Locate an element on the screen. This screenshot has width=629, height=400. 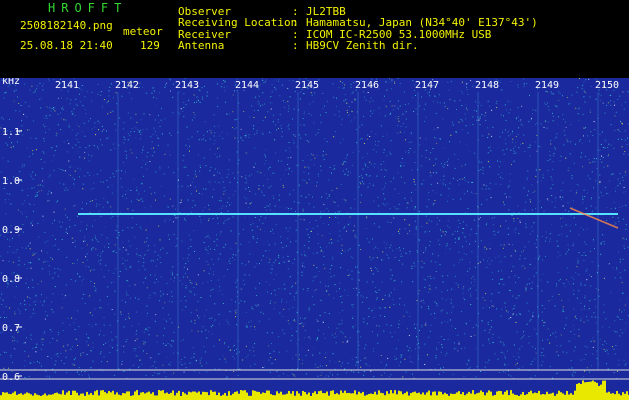
x-tick-label: 2141 is located at coordinates (67, 85).